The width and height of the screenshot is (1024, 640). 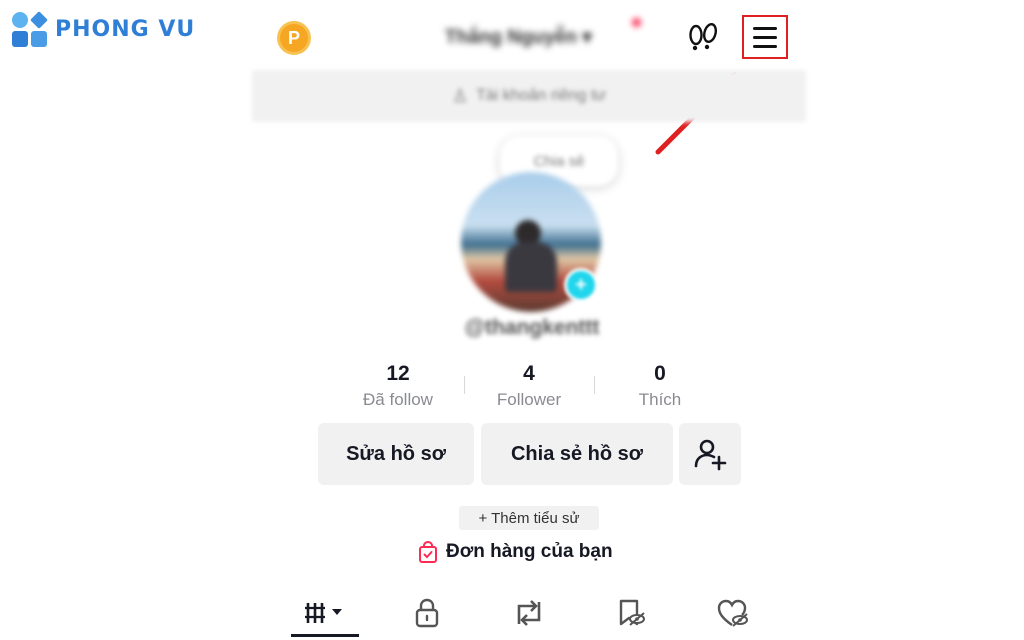 I want to click on videos-grid-icon, so click(x=323, y=613).